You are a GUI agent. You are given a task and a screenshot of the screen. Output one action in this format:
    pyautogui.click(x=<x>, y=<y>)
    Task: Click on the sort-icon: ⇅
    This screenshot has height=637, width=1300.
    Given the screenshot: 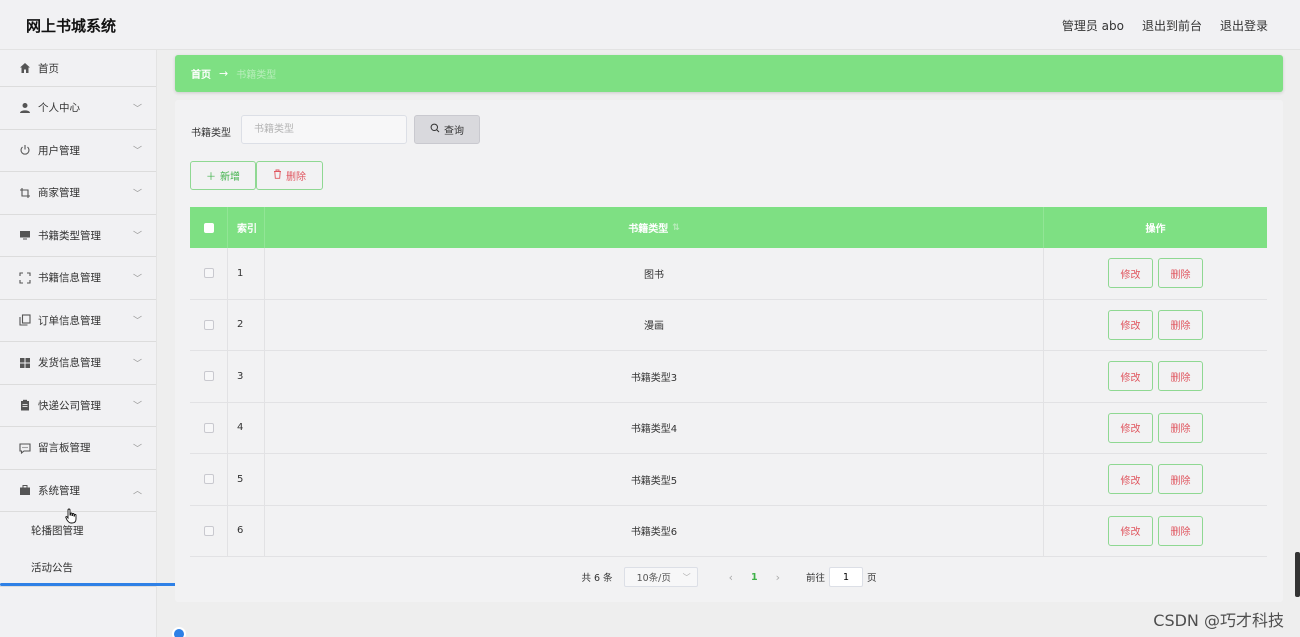 What is the action you would take?
    pyautogui.click(x=676, y=228)
    